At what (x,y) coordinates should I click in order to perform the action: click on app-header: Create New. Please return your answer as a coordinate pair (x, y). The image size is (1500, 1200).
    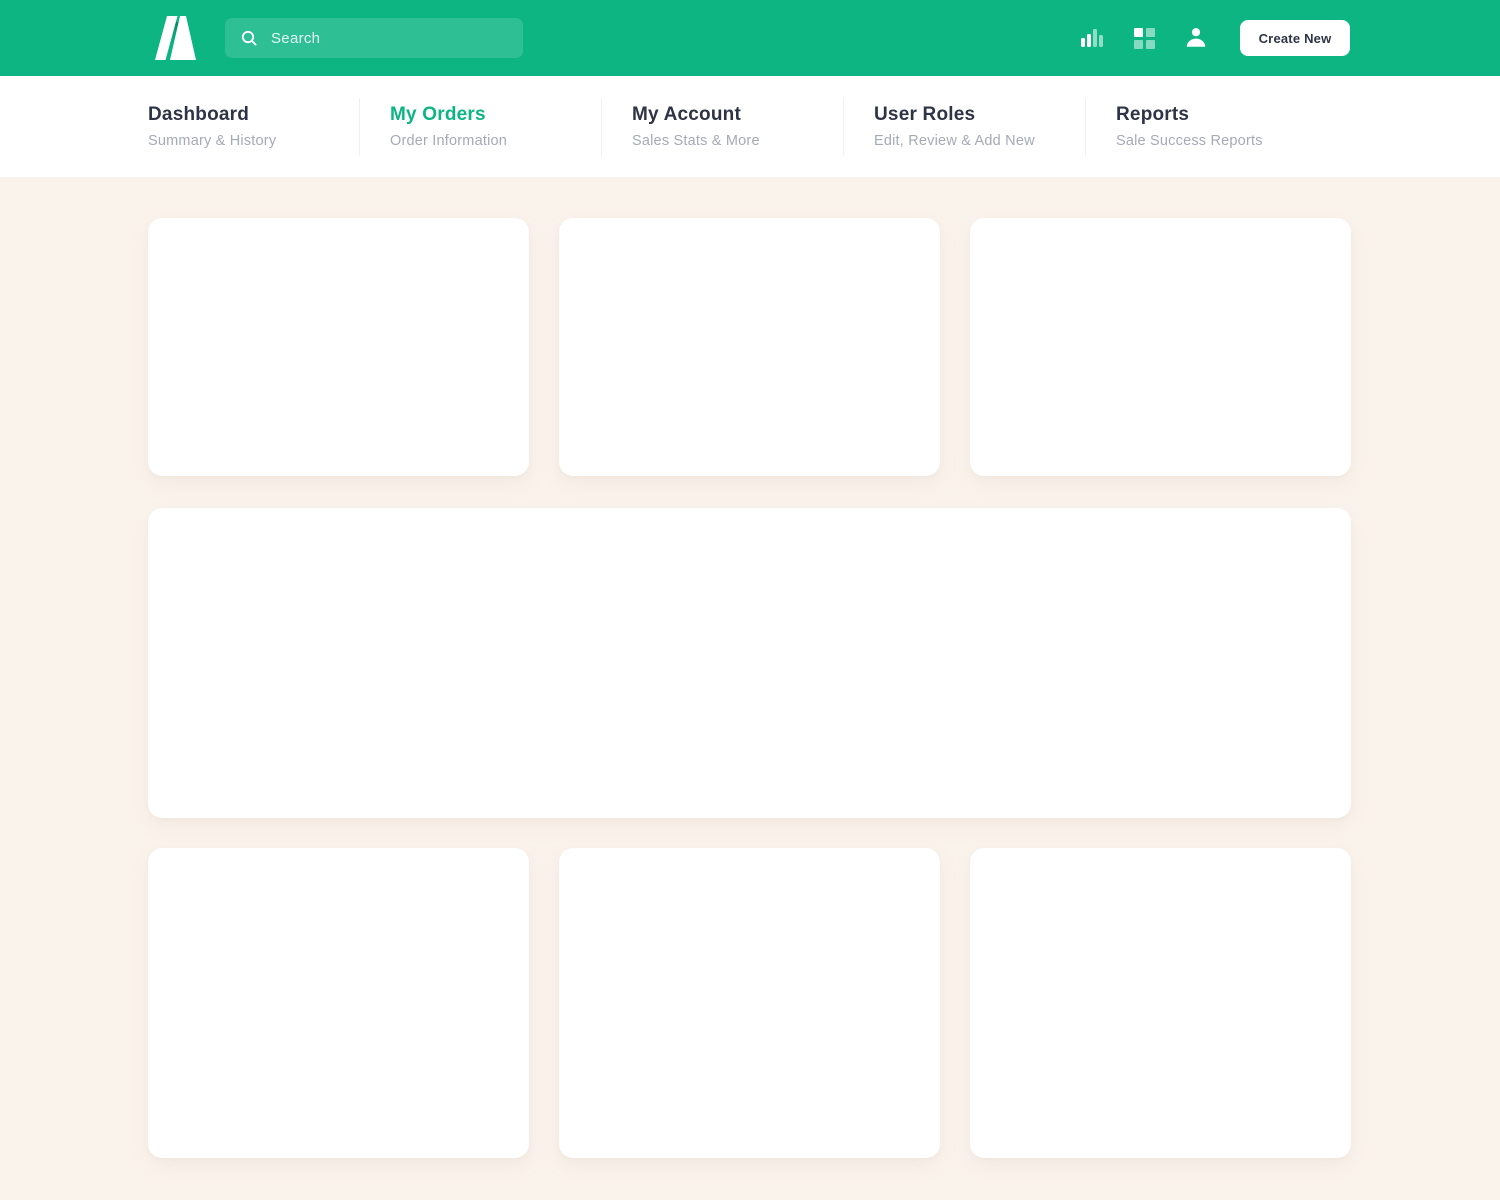
    Looking at the image, I should click on (750, 38).